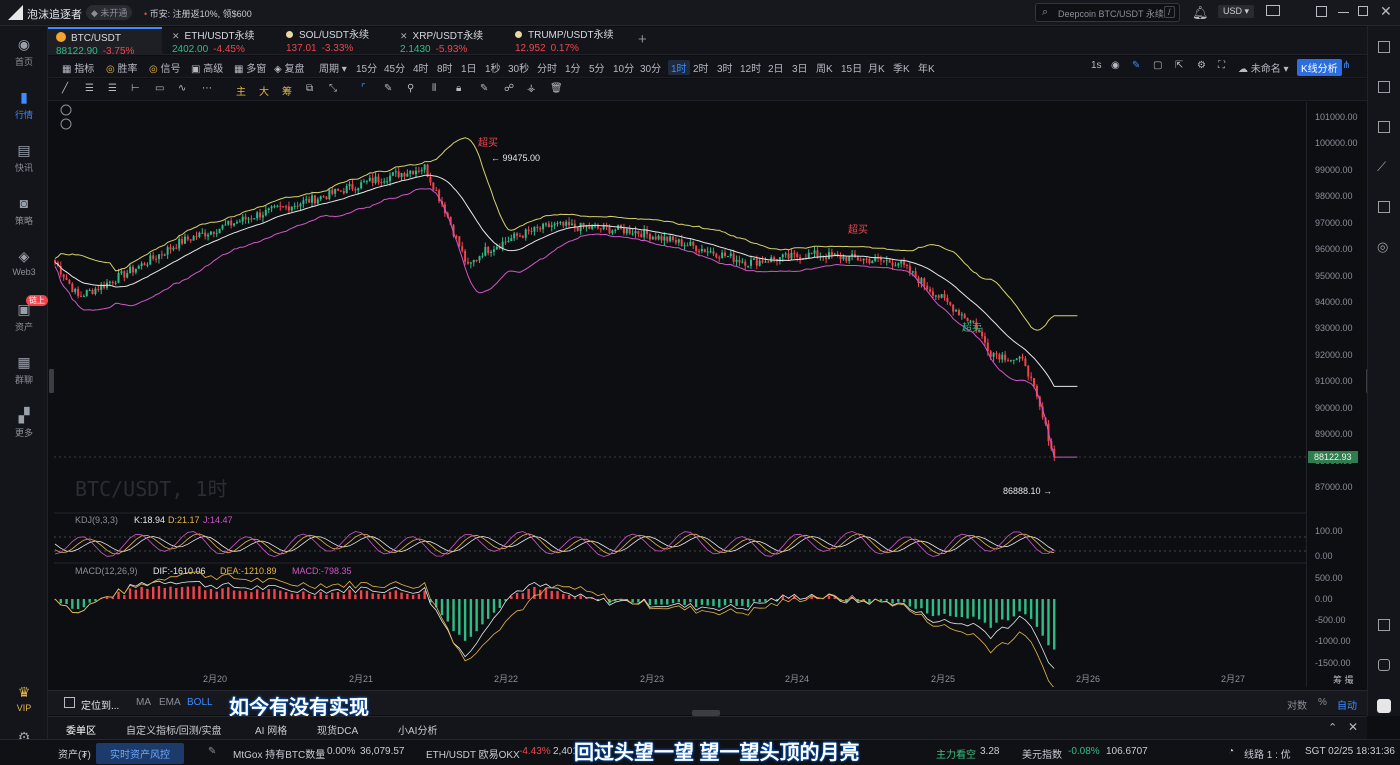 This screenshot has height=765, width=1400. I want to click on add-tab-icon: +, so click(642, 39).